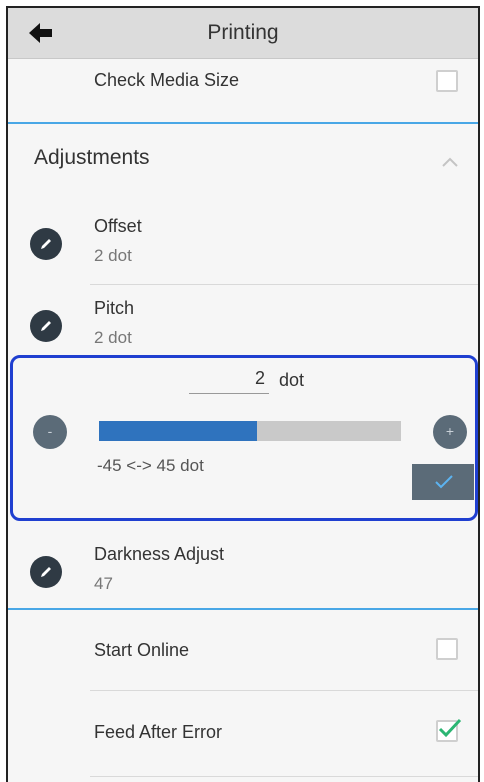 This screenshot has height=782, width=484. I want to click on pitch-value: 2 dot, so click(113, 337).